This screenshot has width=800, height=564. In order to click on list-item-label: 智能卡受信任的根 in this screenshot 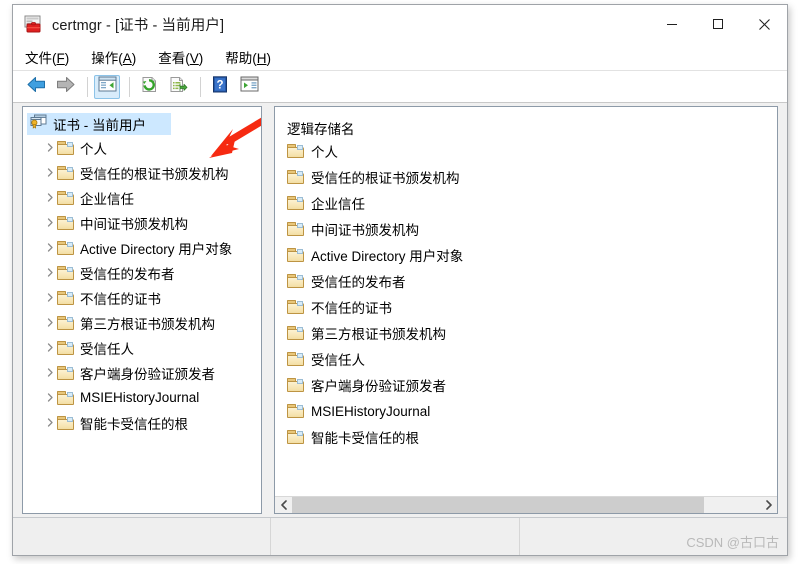, I will do `click(365, 438)`.